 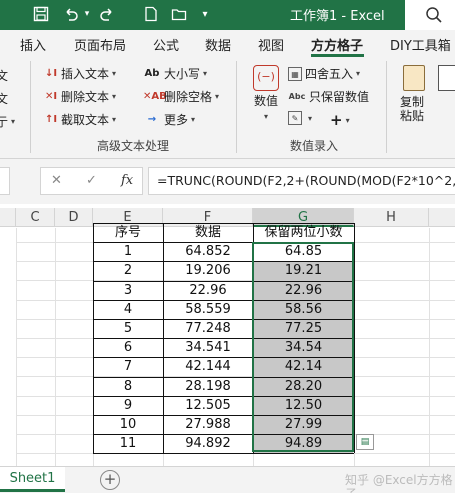 I want to click on formula-buttons: ✕ ✓ fx, so click(x=91, y=181).